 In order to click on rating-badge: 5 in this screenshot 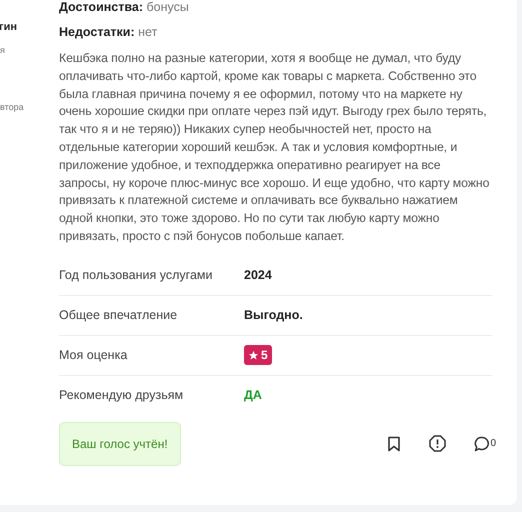, I will do `click(258, 355)`.